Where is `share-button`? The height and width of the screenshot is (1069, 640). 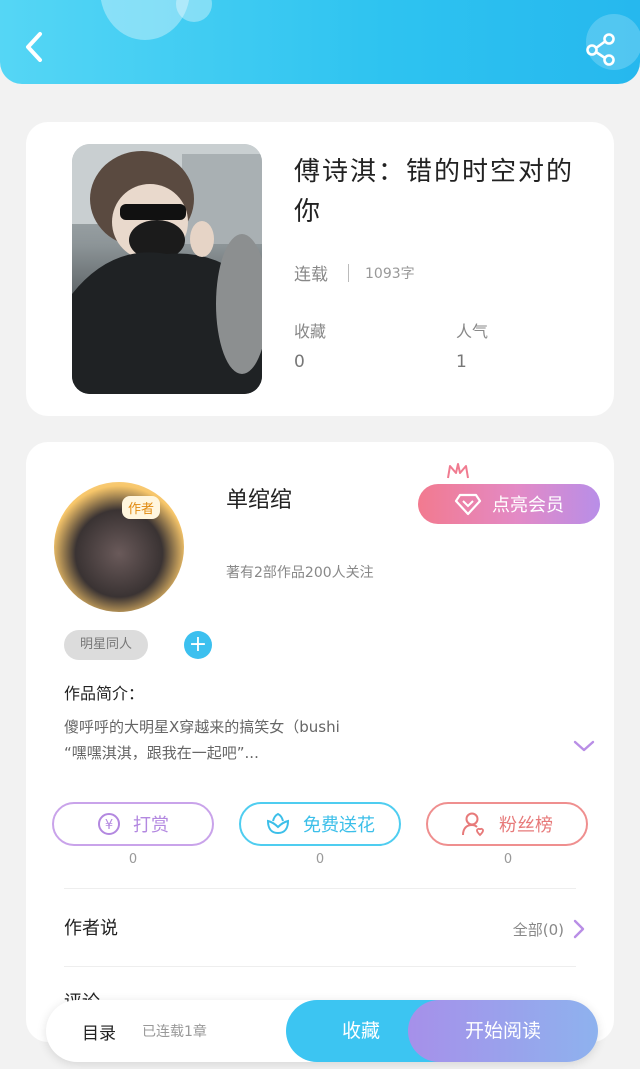
share-button is located at coordinates (601, 49).